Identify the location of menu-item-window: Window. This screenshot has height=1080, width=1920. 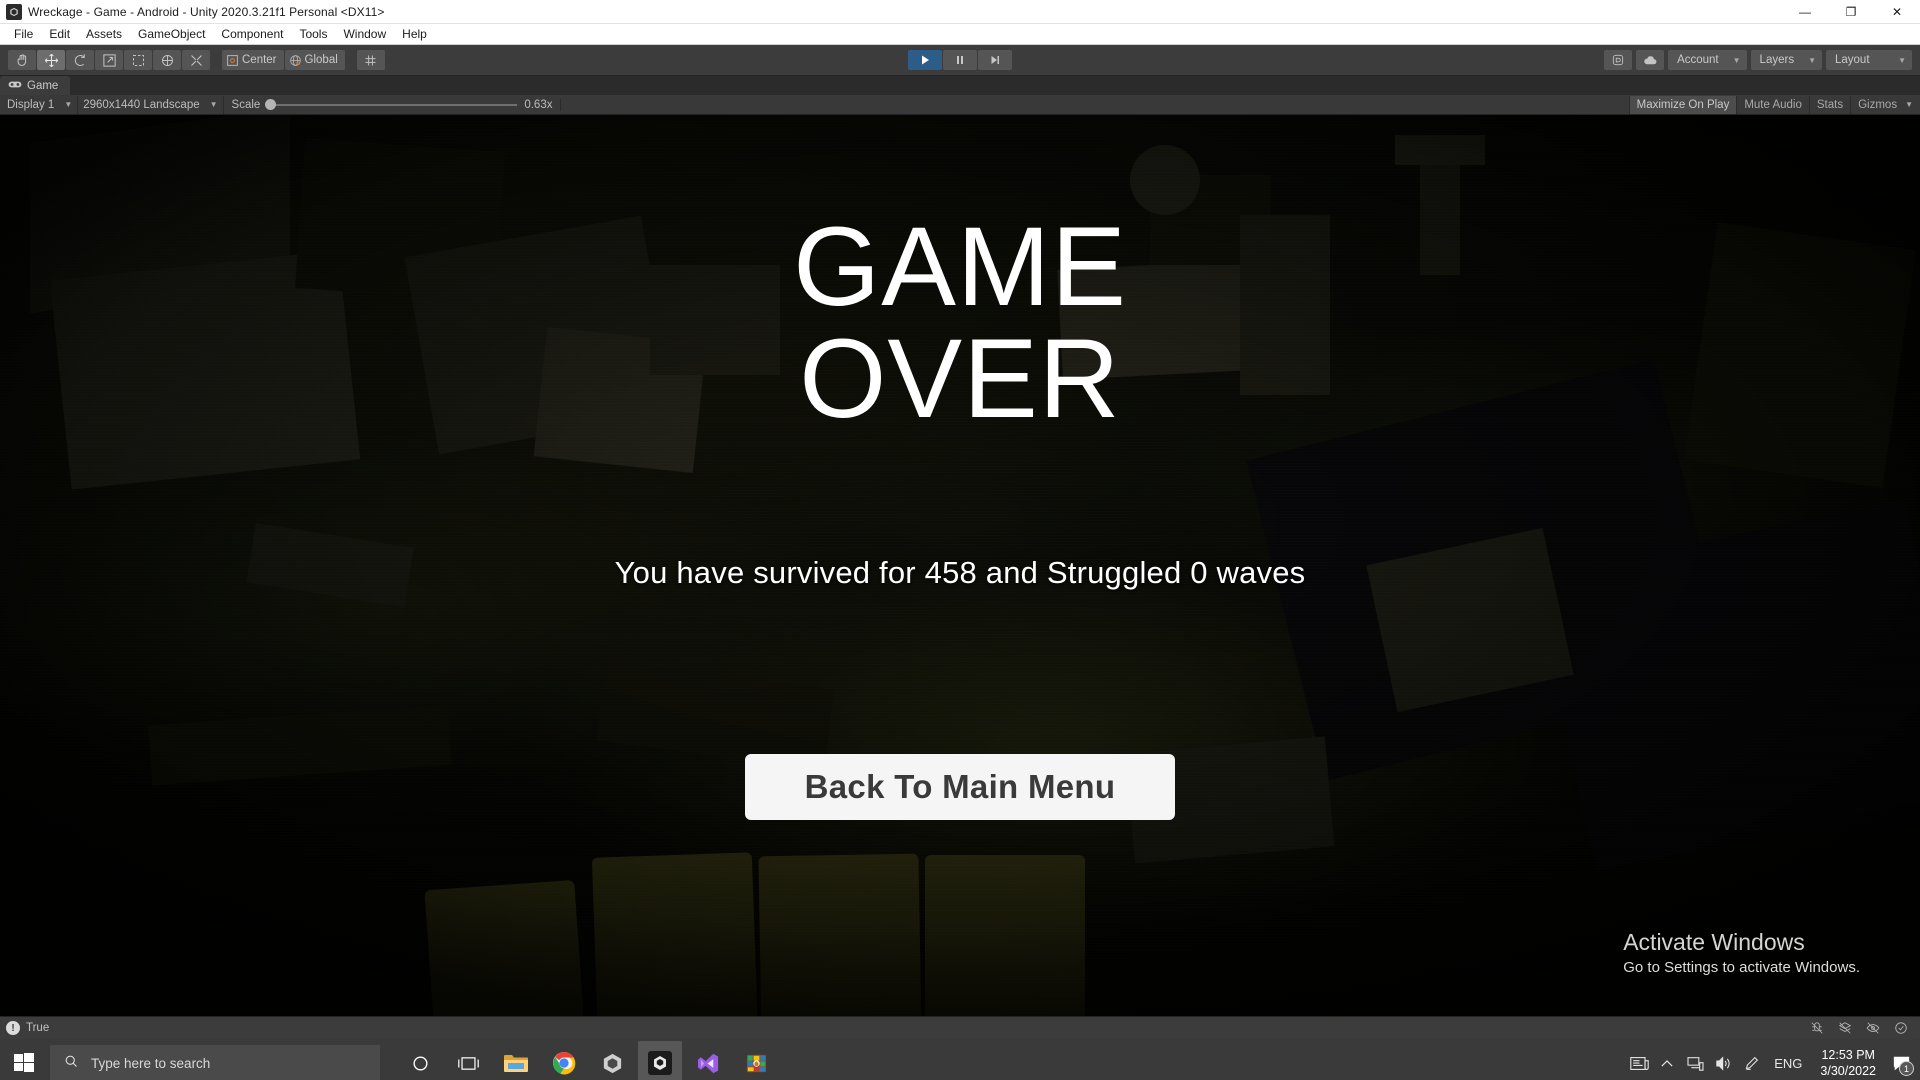
(364, 34).